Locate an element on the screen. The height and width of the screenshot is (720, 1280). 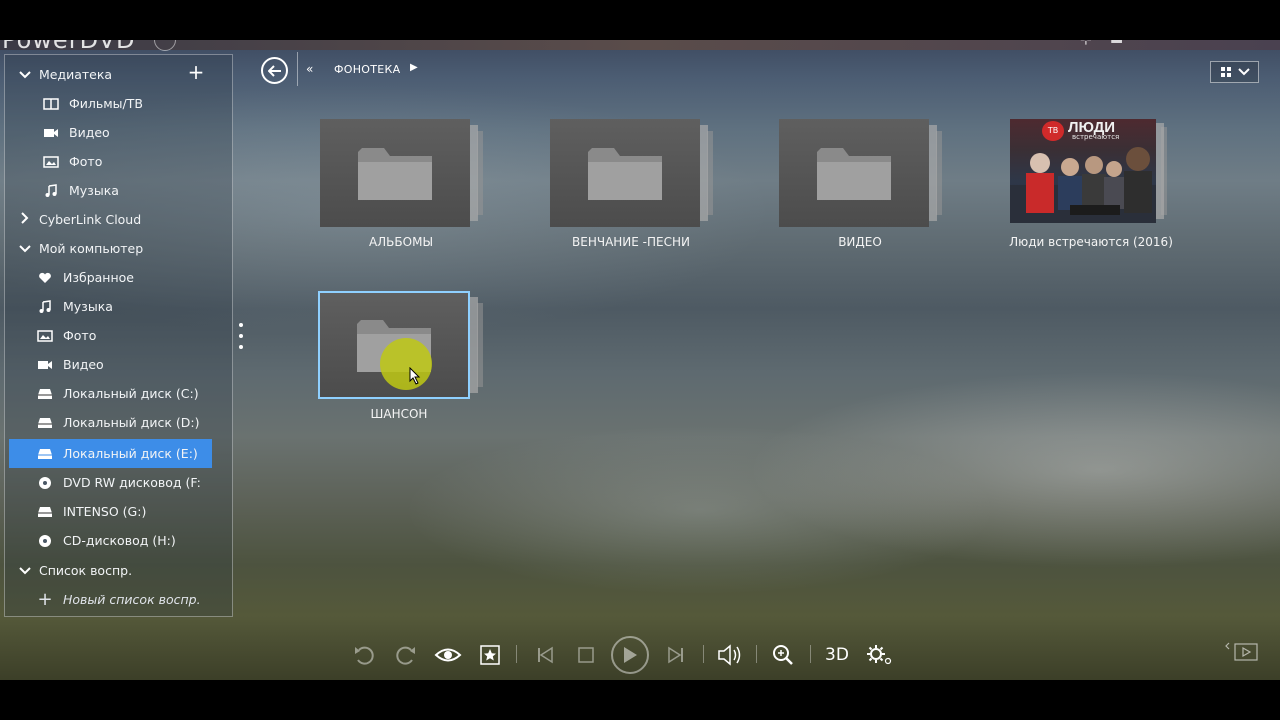
sidebar: Медиатека + Фильмы/ТВ Видео Фото Музыка is located at coordinates (118, 335).